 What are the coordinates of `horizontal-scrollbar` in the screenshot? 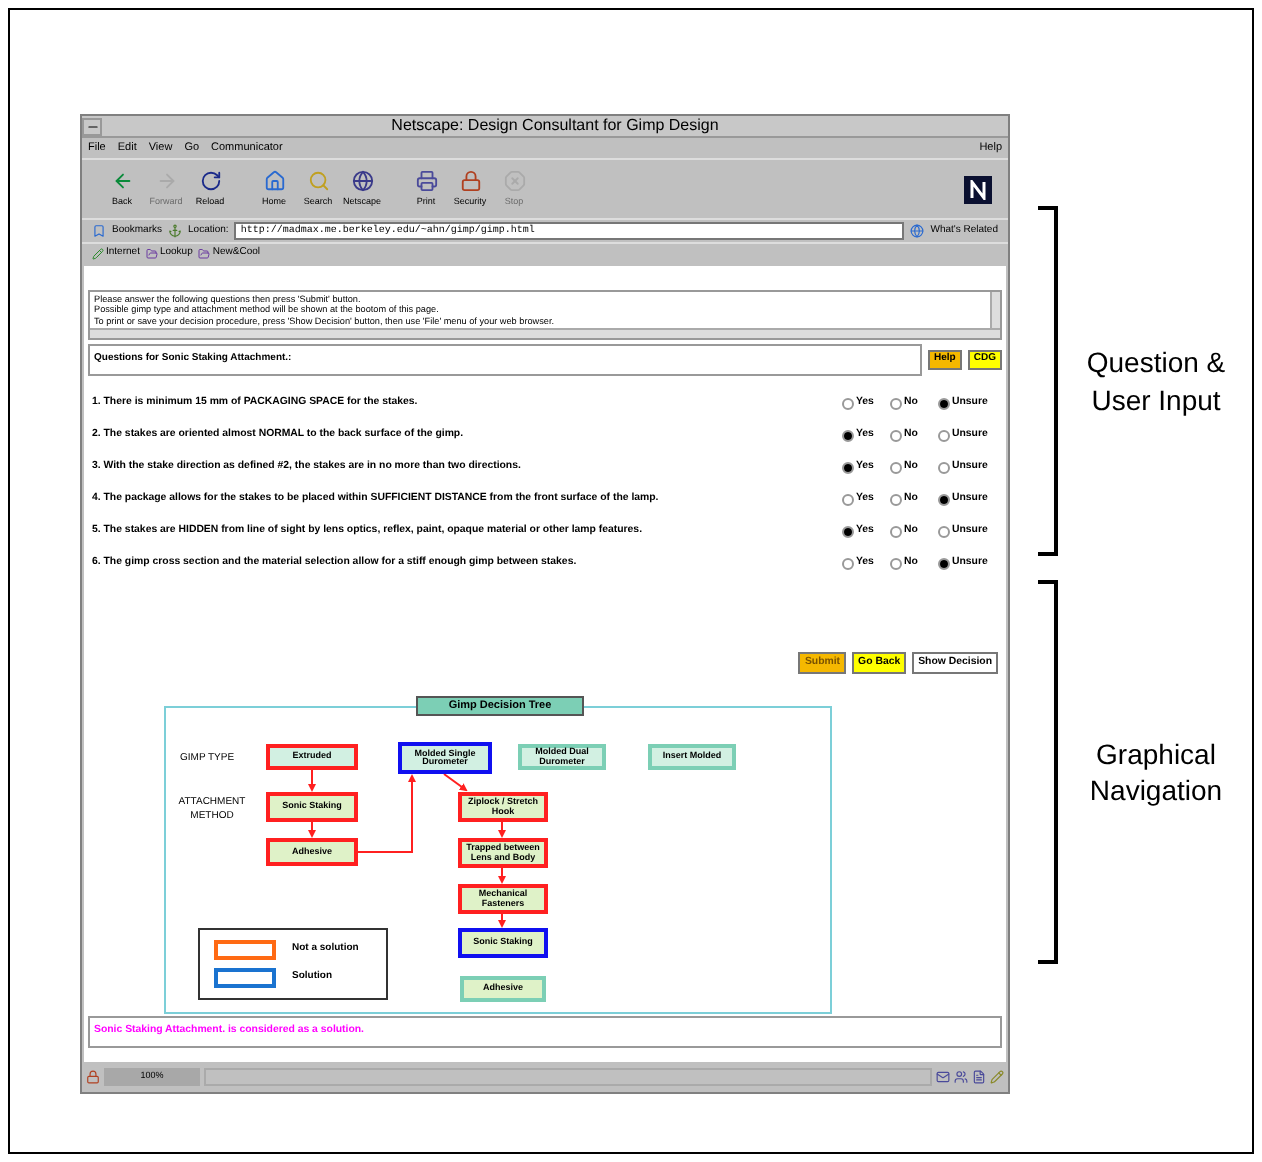 It's located at (545, 333).